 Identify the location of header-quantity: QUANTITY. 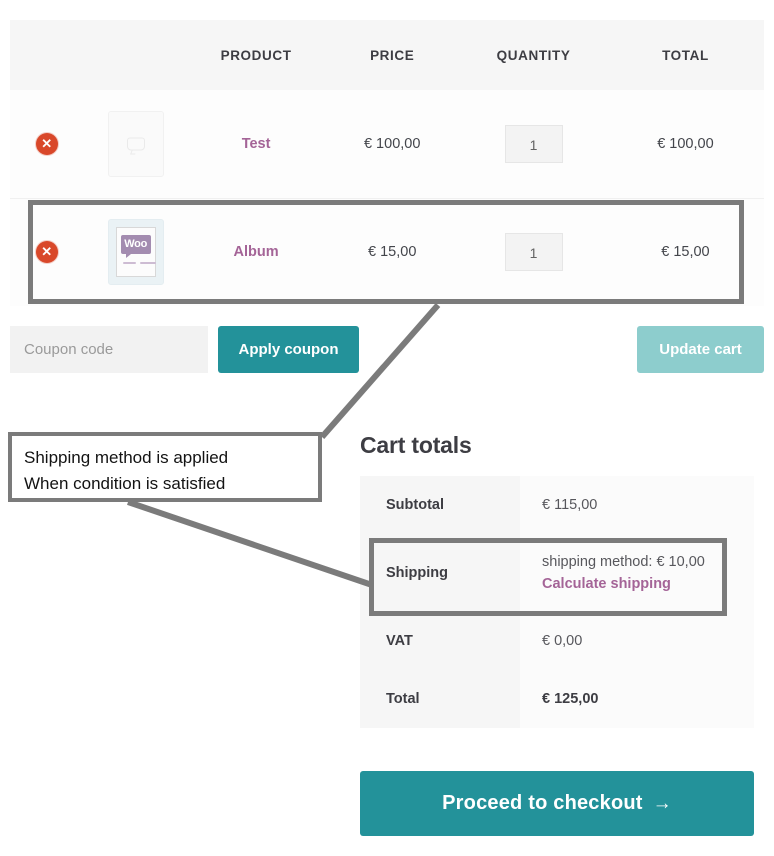
(533, 55).